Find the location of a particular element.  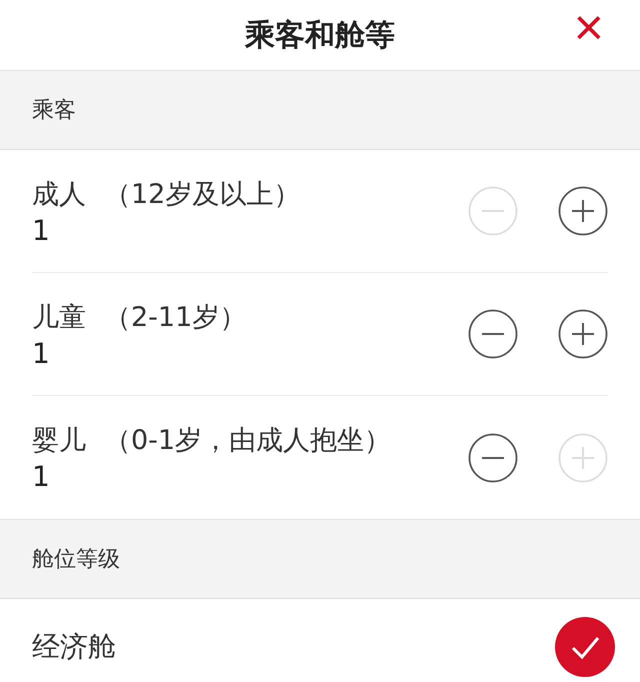

age-note: （2-11岁） is located at coordinates (175, 317).